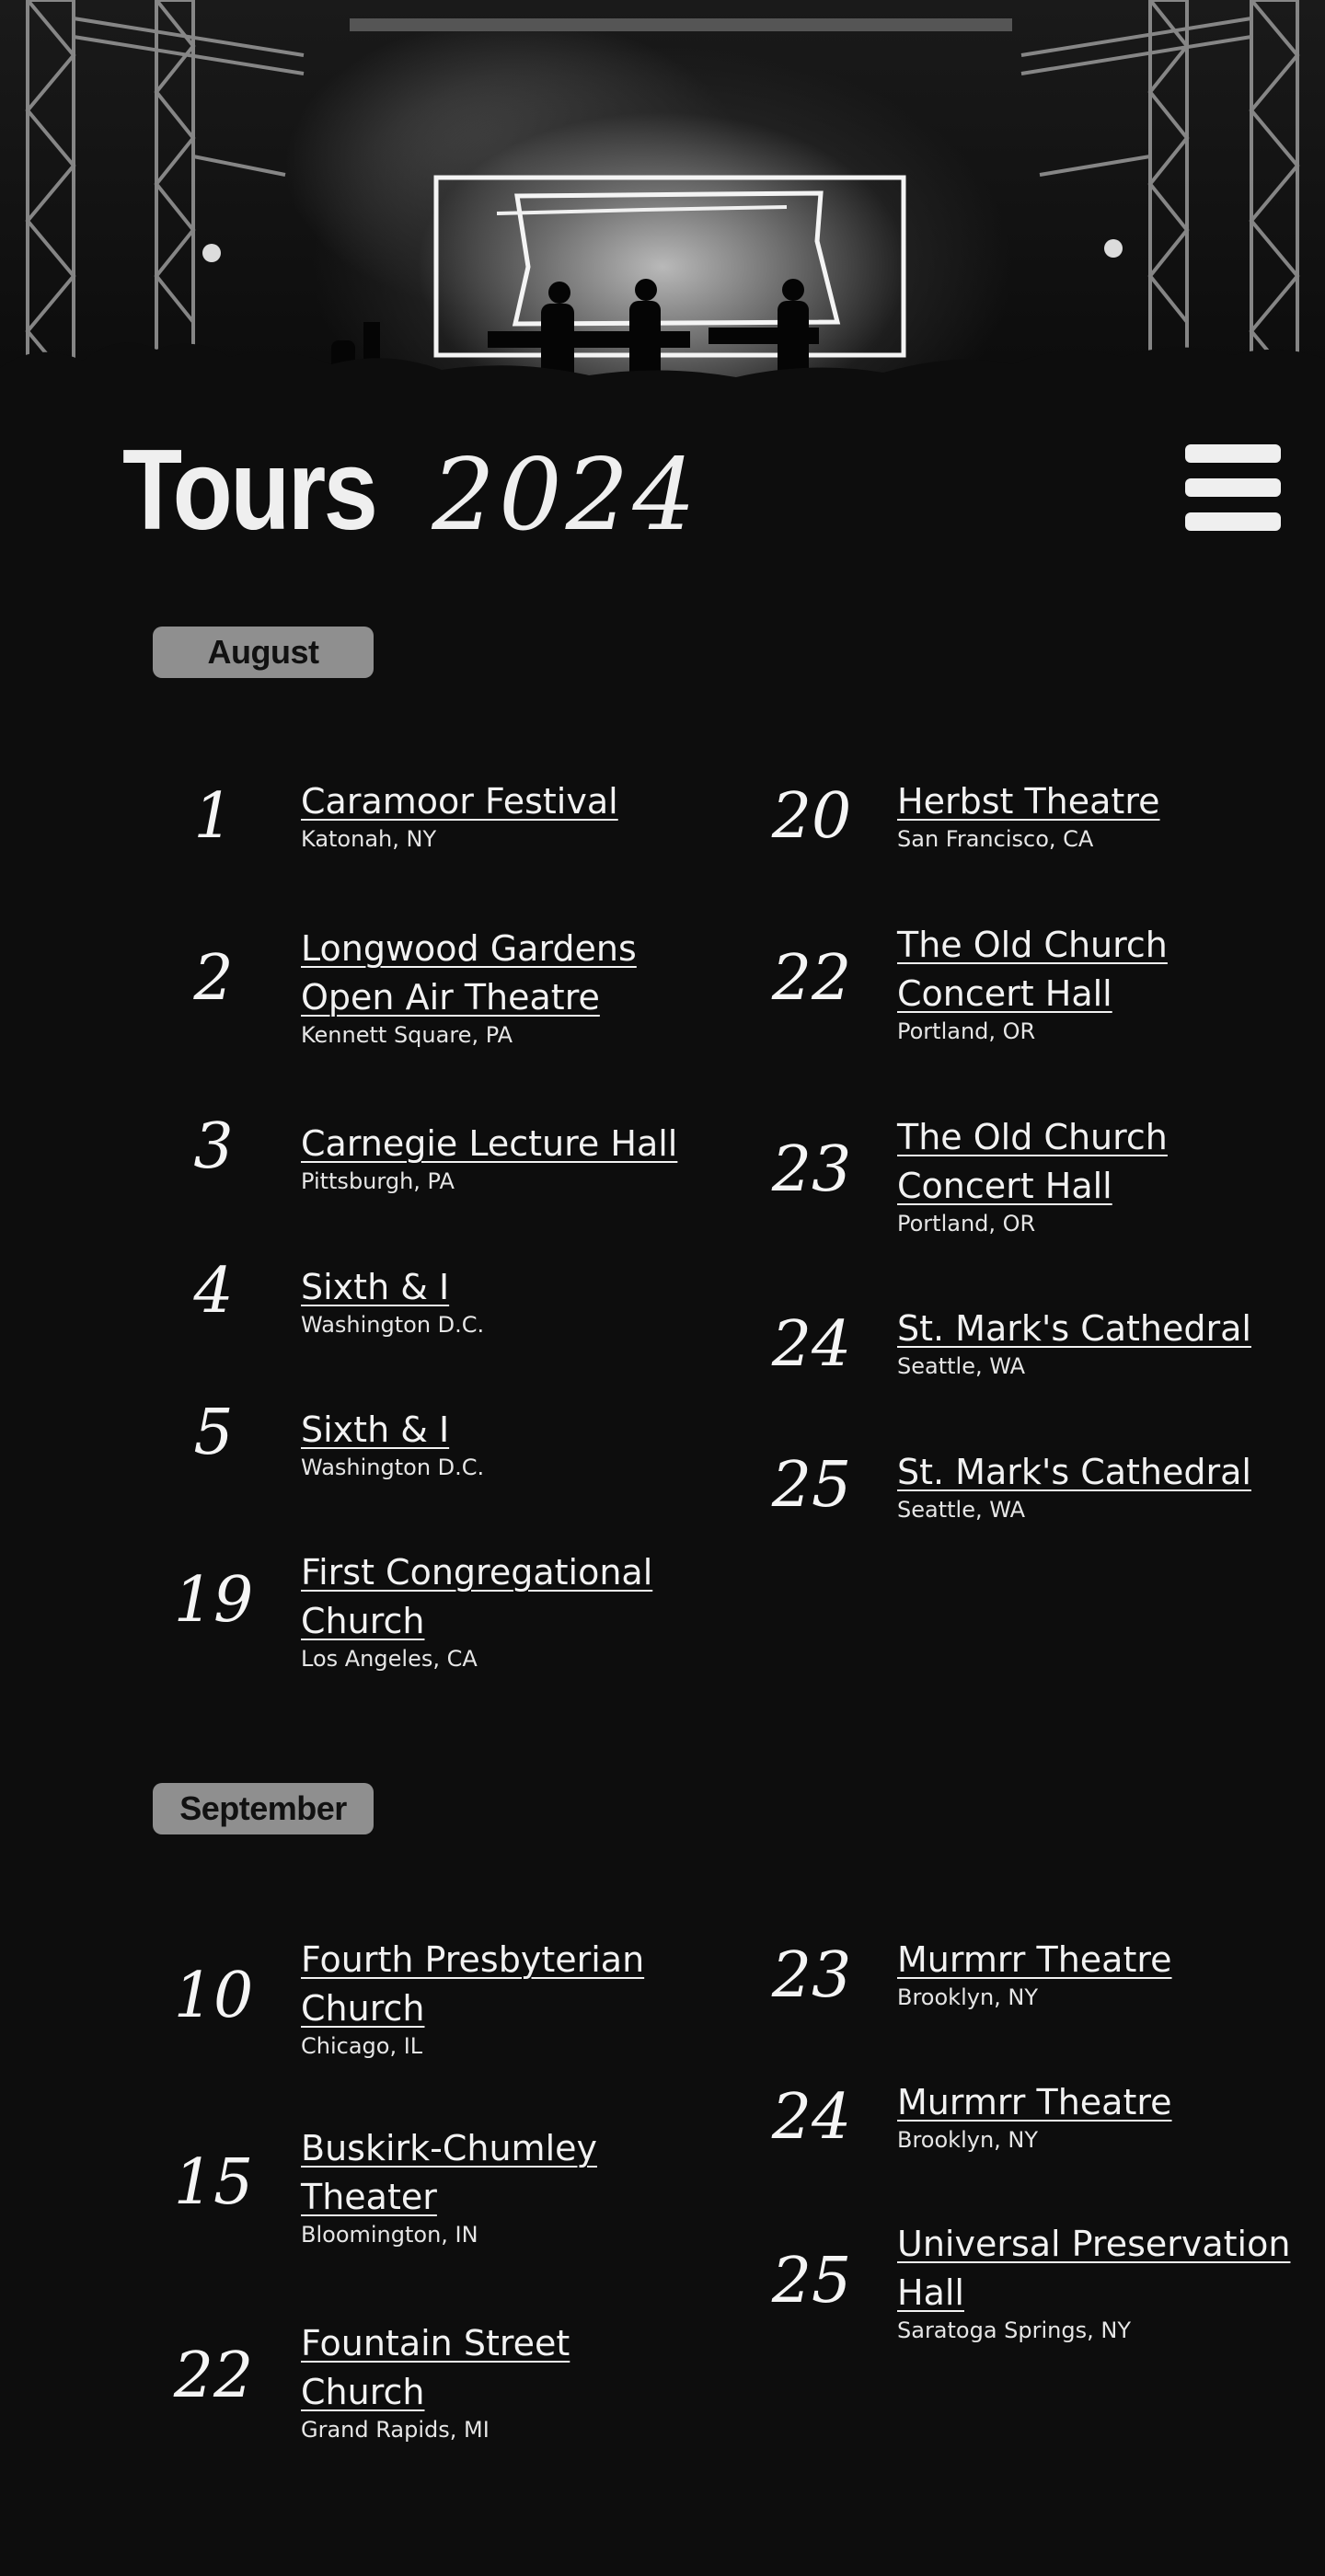 The image size is (1325, 2576). What do you see at coordinates (473, 1959) in the screenshot?
I see `venue-line: Fourth Presbyterian` at bounding box center [473, 1959].